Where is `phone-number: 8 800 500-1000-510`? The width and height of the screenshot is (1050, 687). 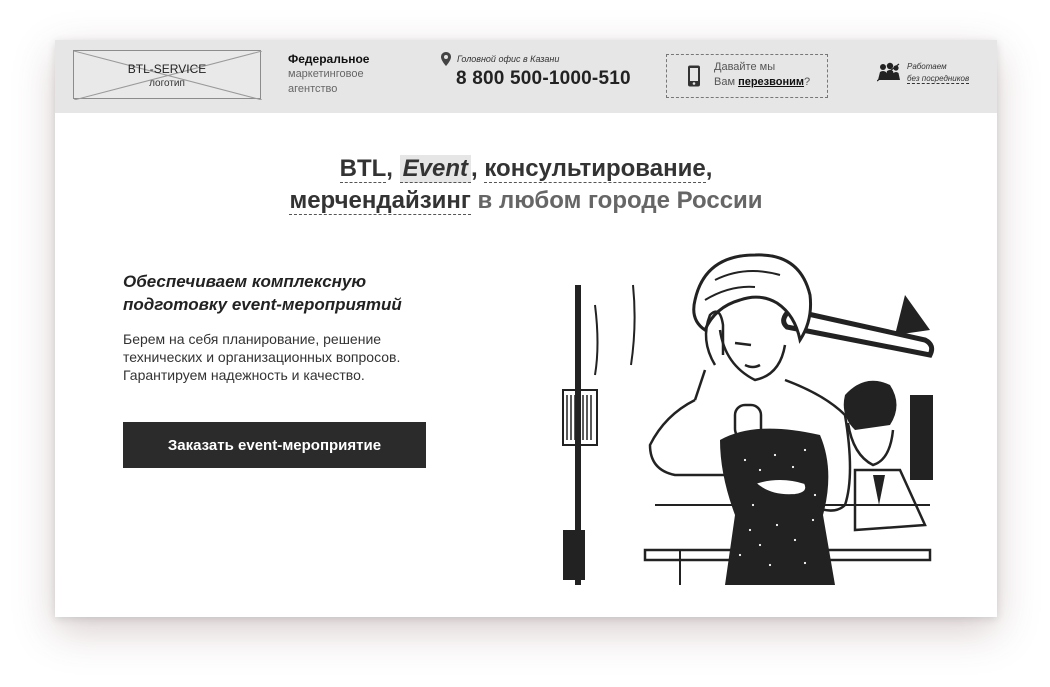
phone-number: 8 800 500-1000-510 is located at coordinates (543, 79).